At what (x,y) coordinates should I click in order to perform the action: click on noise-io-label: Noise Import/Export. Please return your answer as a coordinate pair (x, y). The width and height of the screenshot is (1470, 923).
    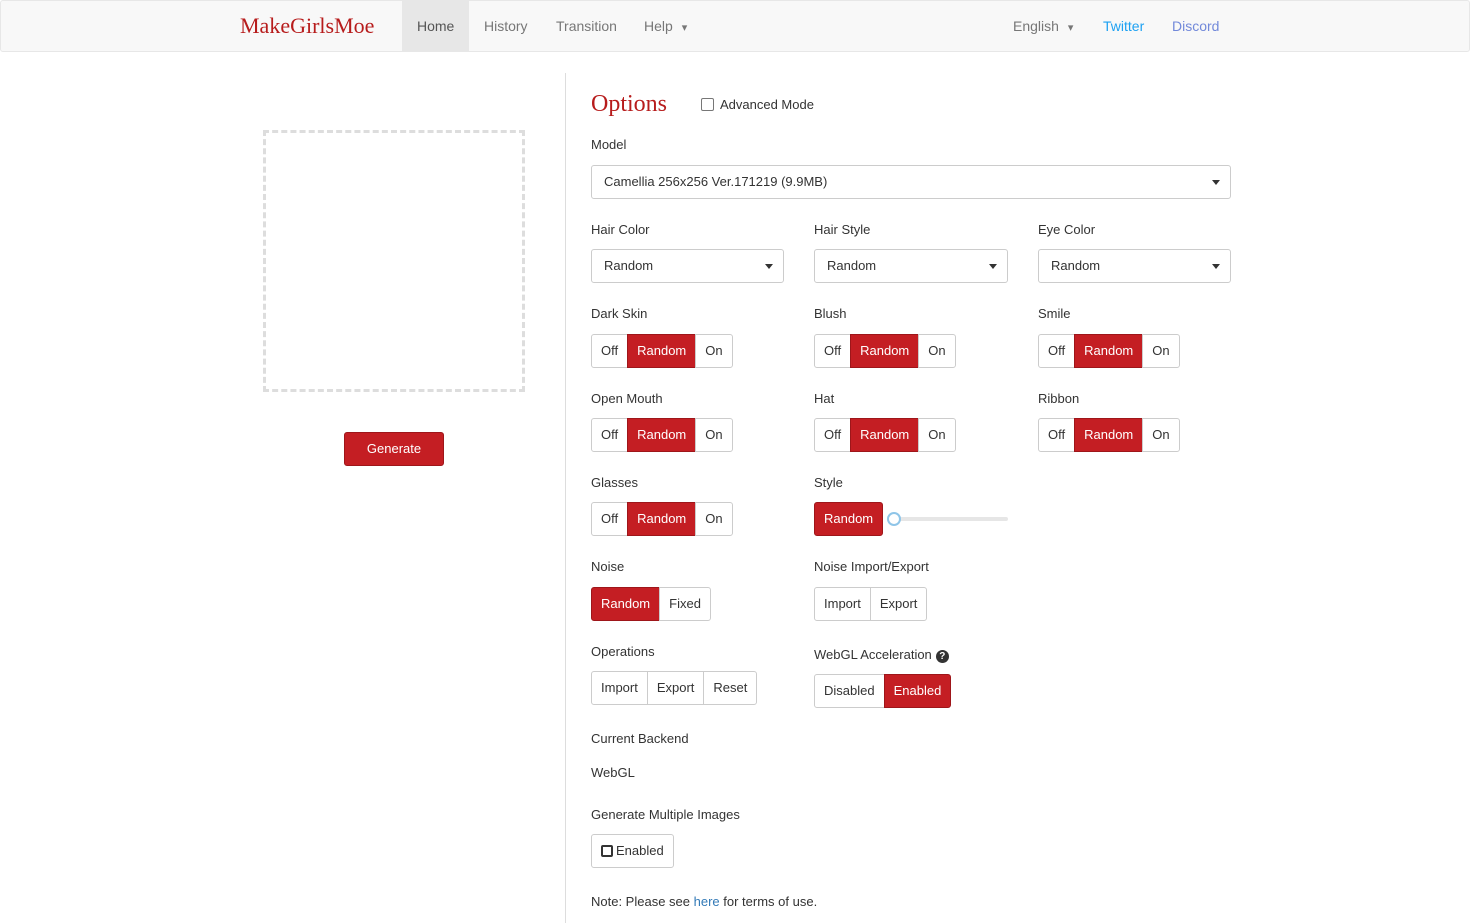
    Looking at the image, I should click on (871, 566).